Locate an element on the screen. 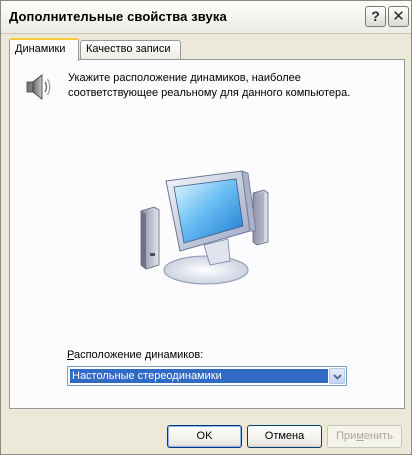  help-icon: ? is located at coordinates (375, 16).